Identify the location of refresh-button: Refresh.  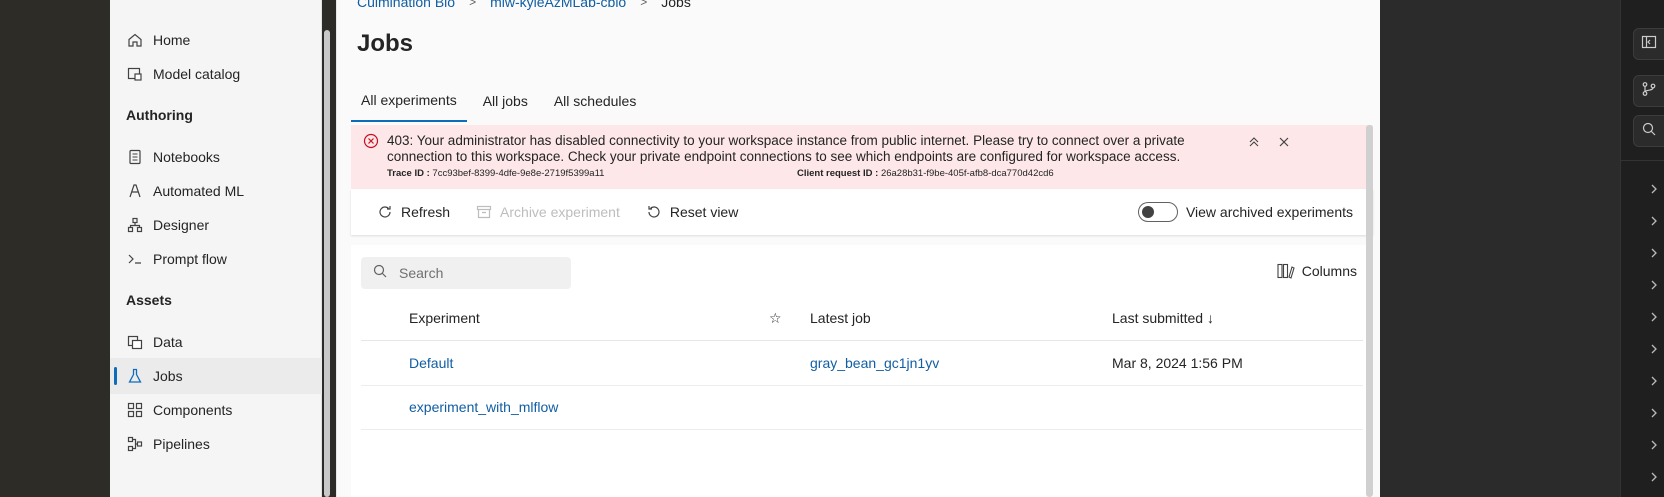
(413, 212).